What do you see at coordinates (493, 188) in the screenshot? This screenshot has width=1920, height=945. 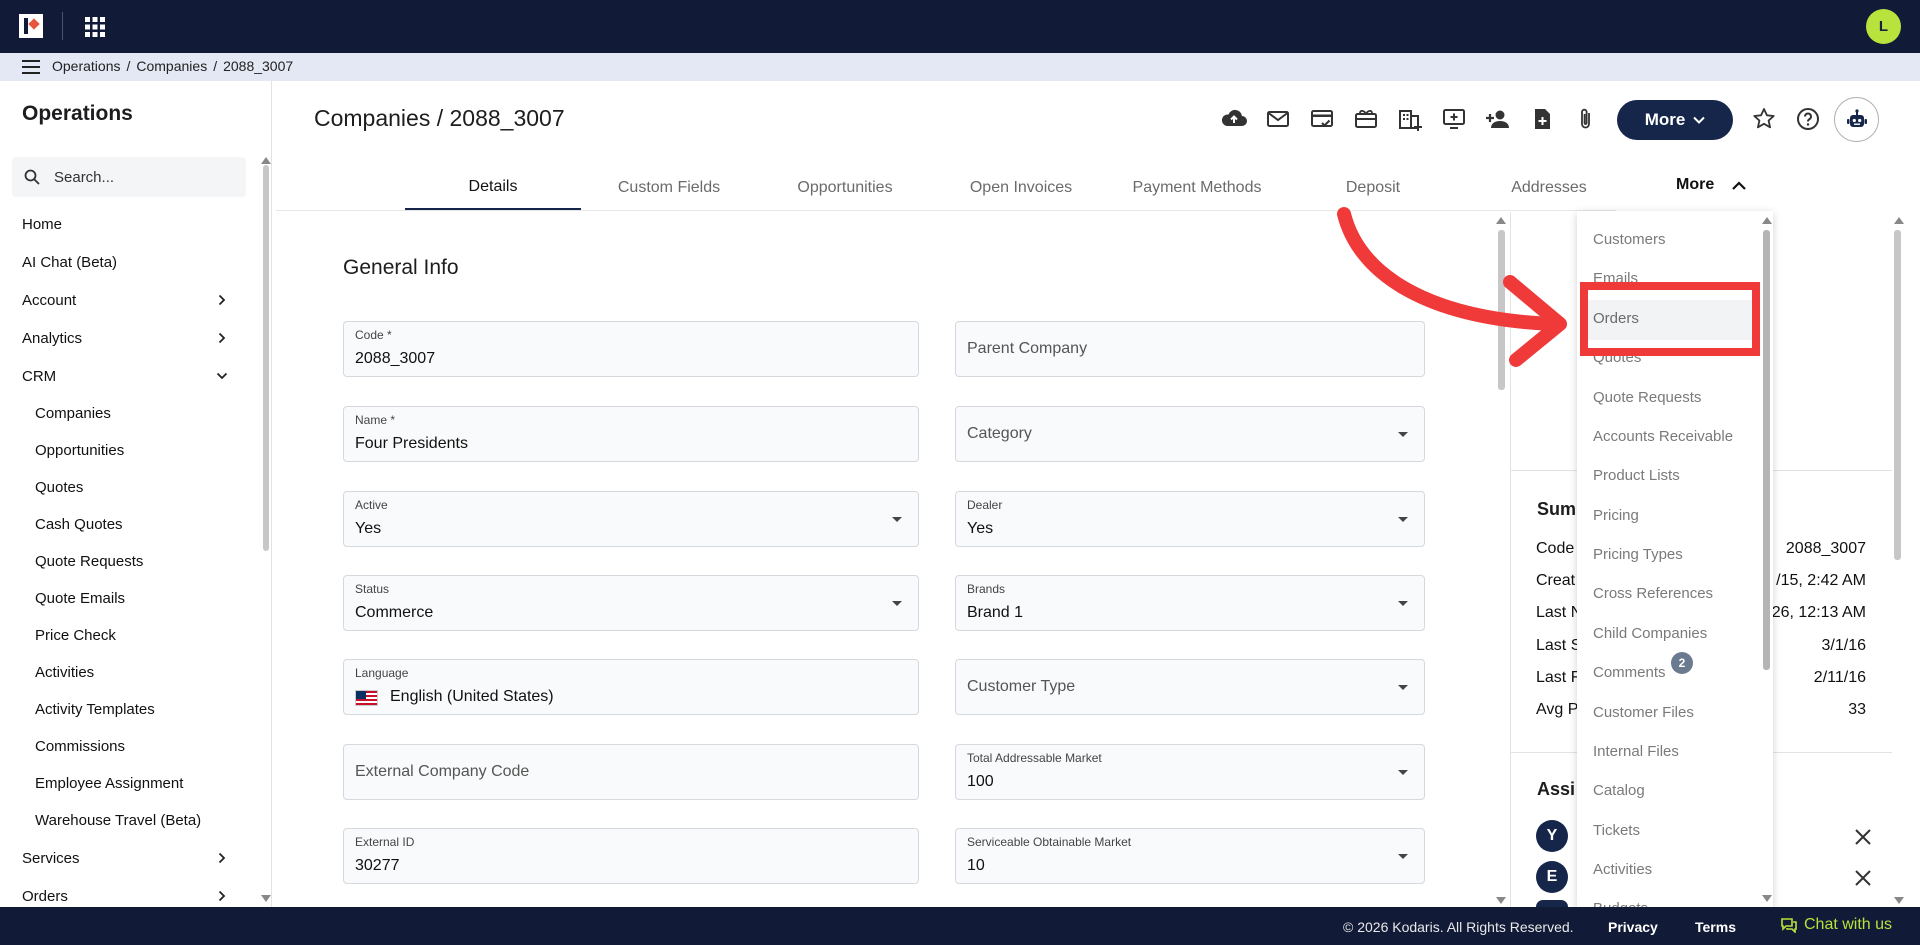 I see `tab-details: Details` at bounding box center [493, 188].